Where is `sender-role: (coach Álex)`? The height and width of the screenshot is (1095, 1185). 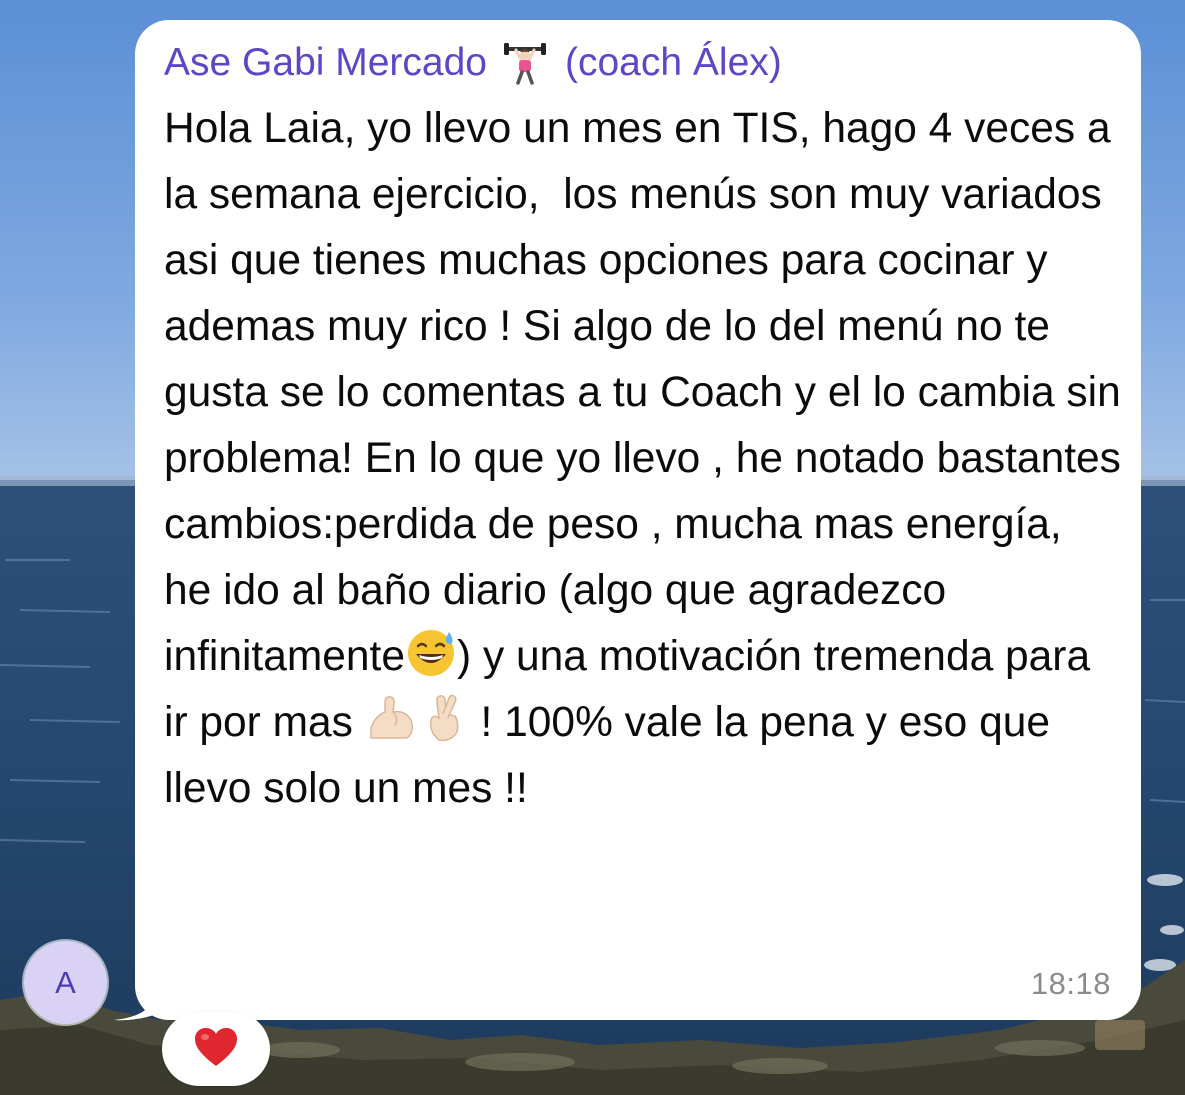
sender-role: (coach Álex) is located at coordinates (673, 63).